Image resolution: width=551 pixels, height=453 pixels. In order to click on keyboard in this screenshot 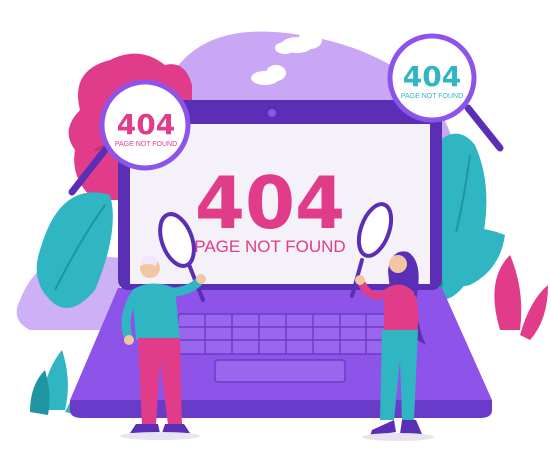, I will do `click(283, 334)`.